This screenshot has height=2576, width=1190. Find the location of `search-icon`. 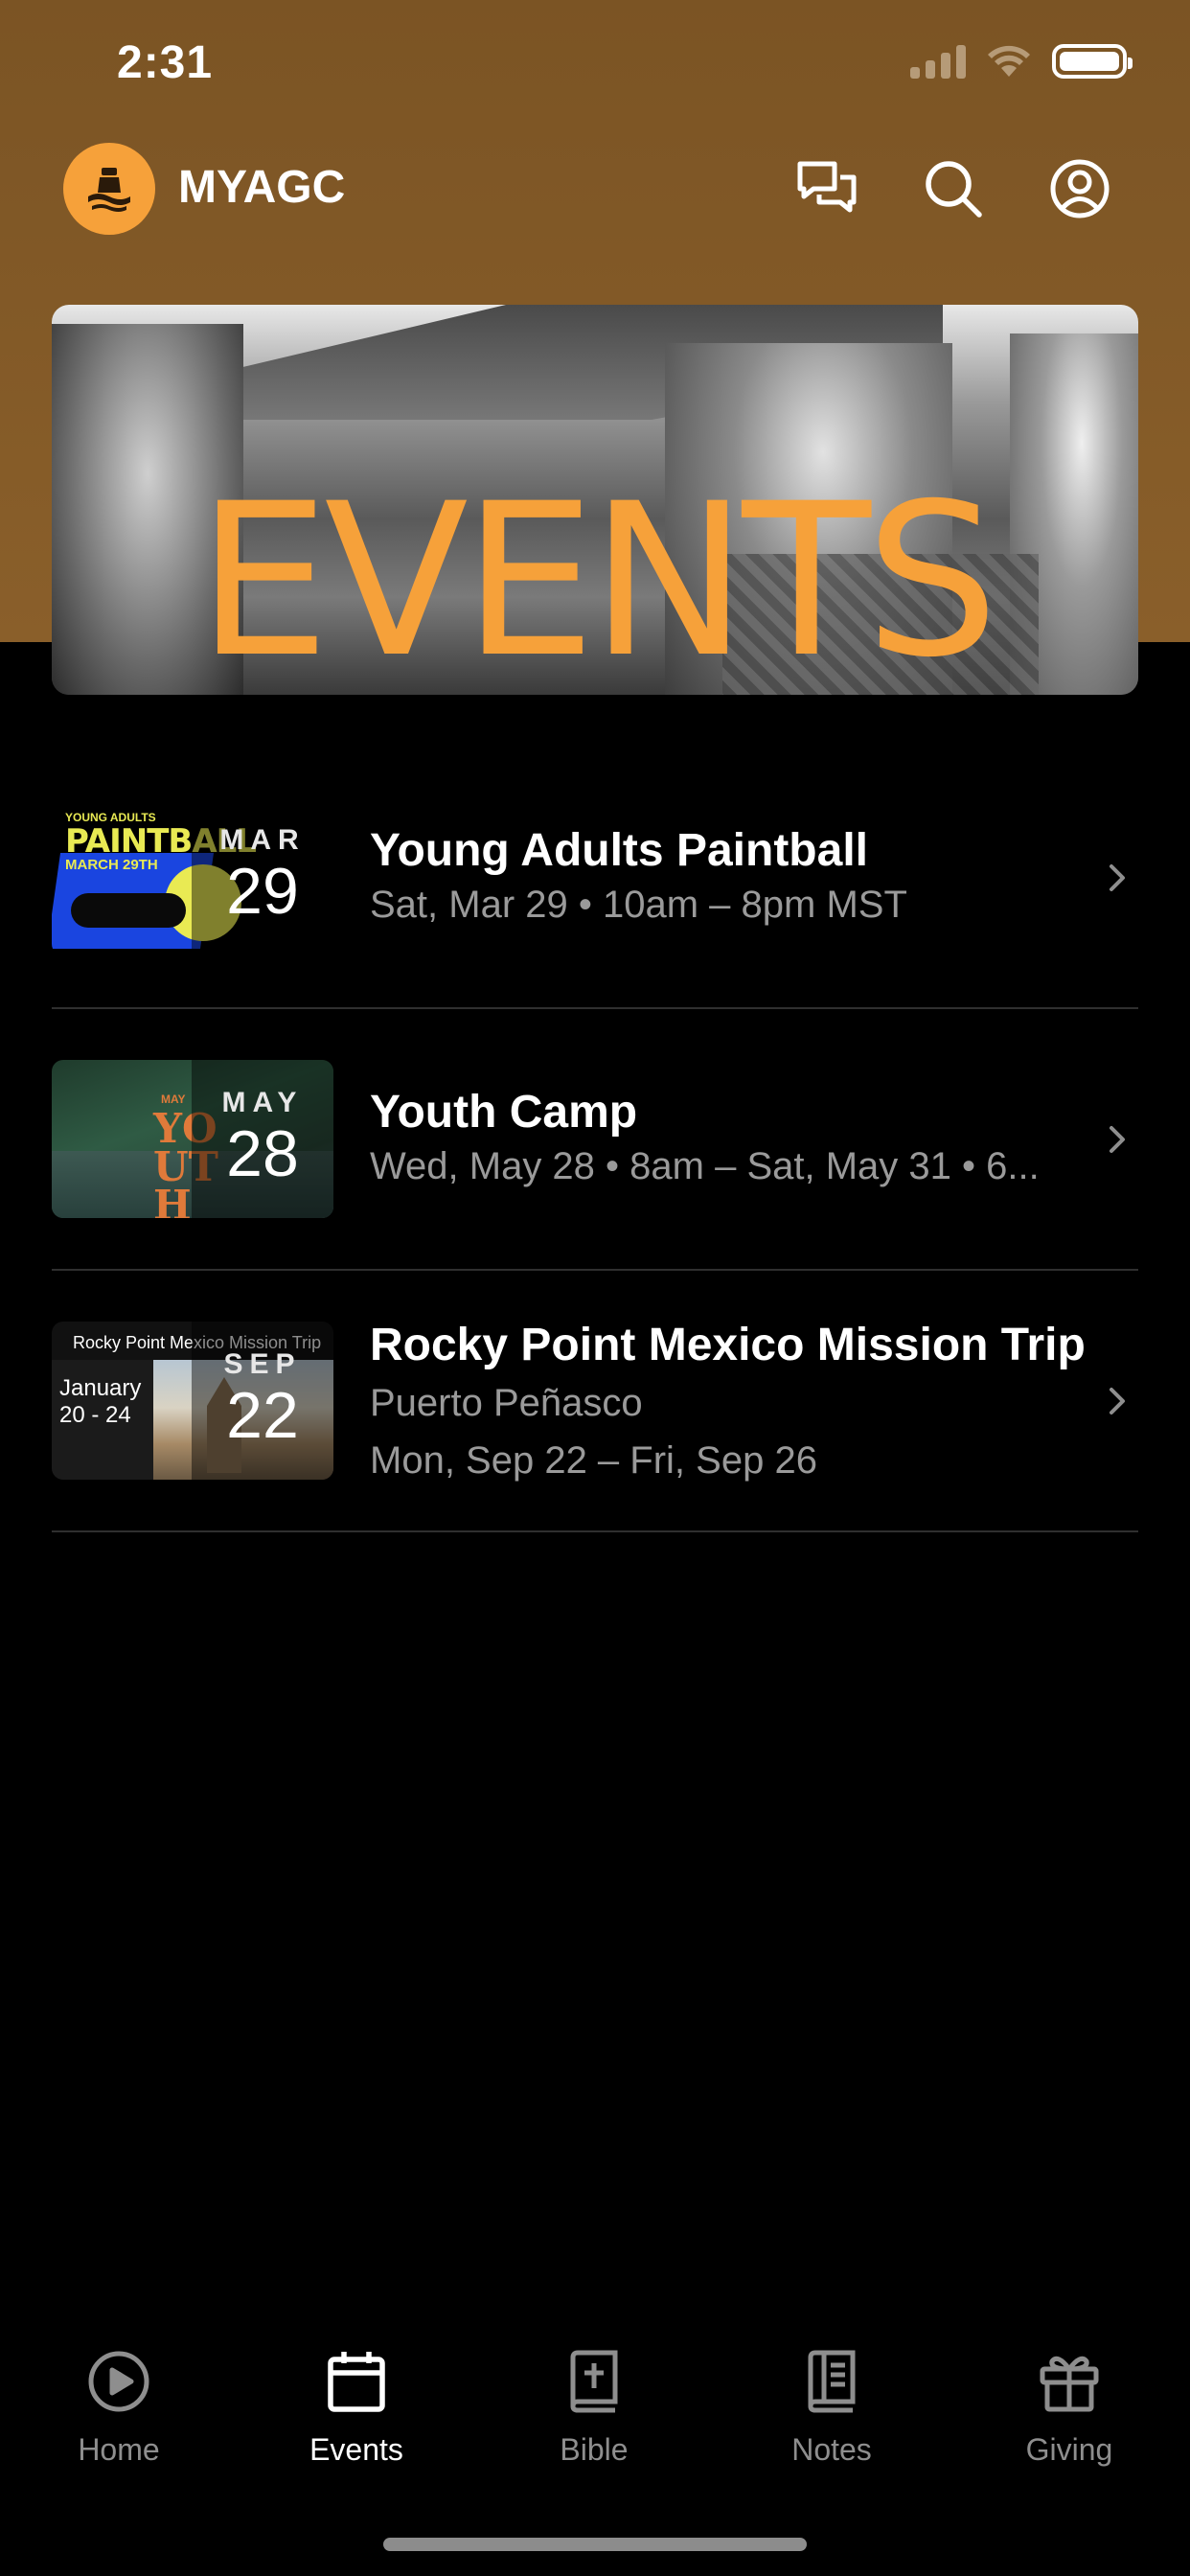

search-icon is located at coordinates (954, 189).